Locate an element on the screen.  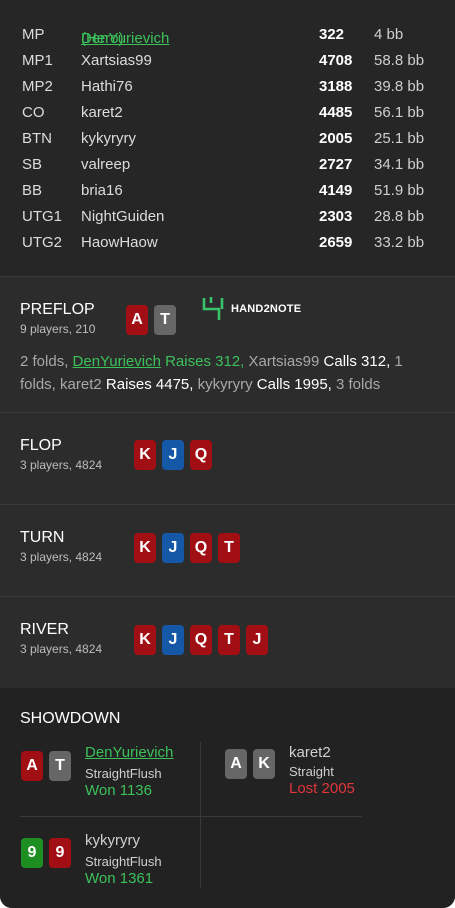
player-position: UTG1 is located at coordinates (42, 216).